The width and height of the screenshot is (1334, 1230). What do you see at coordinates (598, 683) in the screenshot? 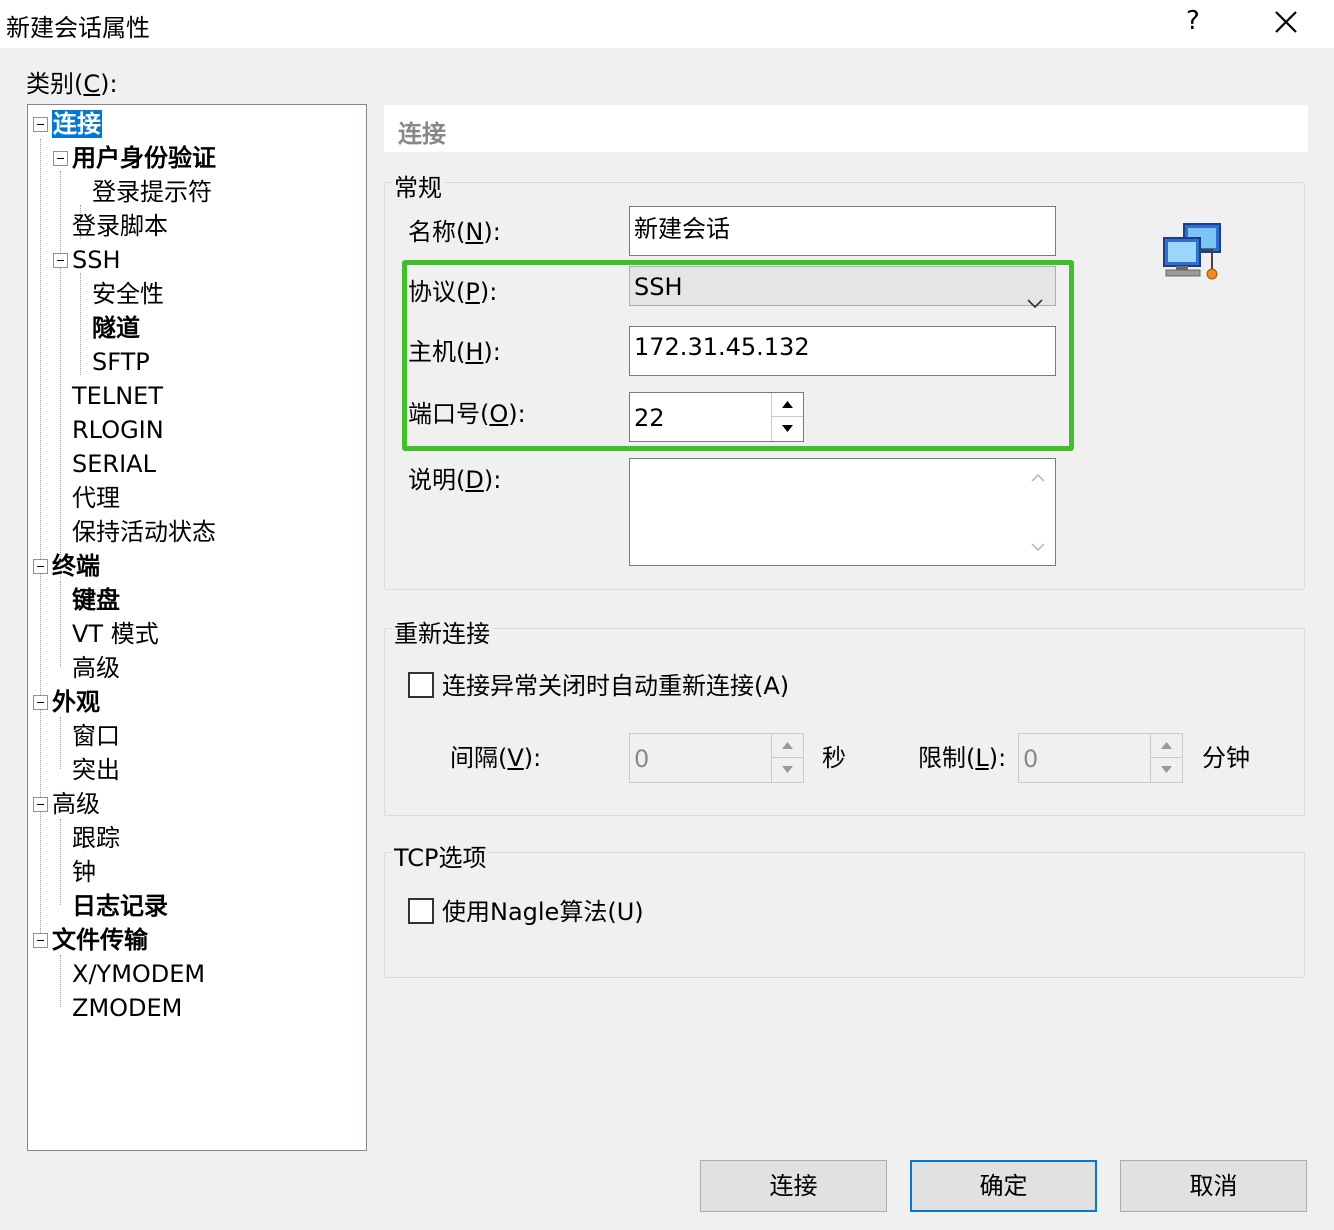
I see `auto-reconnect-checkbox: 连接异常关闭时自动重新连接(A)` at bounding box center [598, 683].